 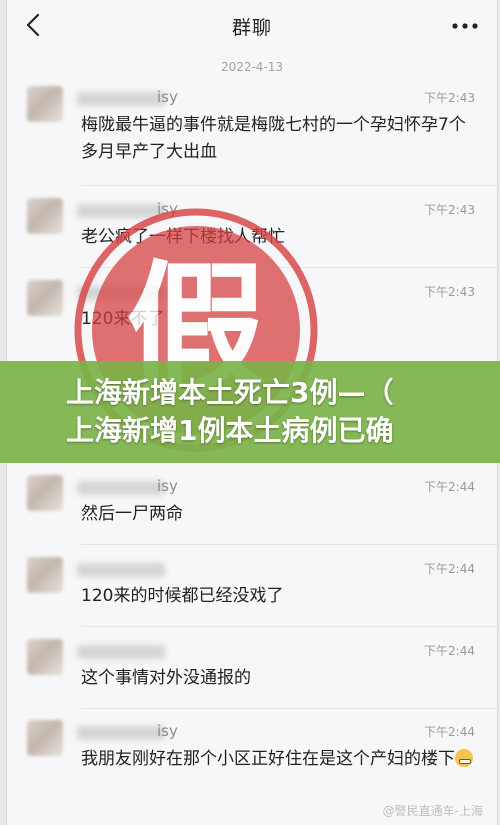 What do you see at coordinates (166, 678) in the screenshot?
I see `message-text: 这个事情对外没通报的` at bounding box center [166, 678].